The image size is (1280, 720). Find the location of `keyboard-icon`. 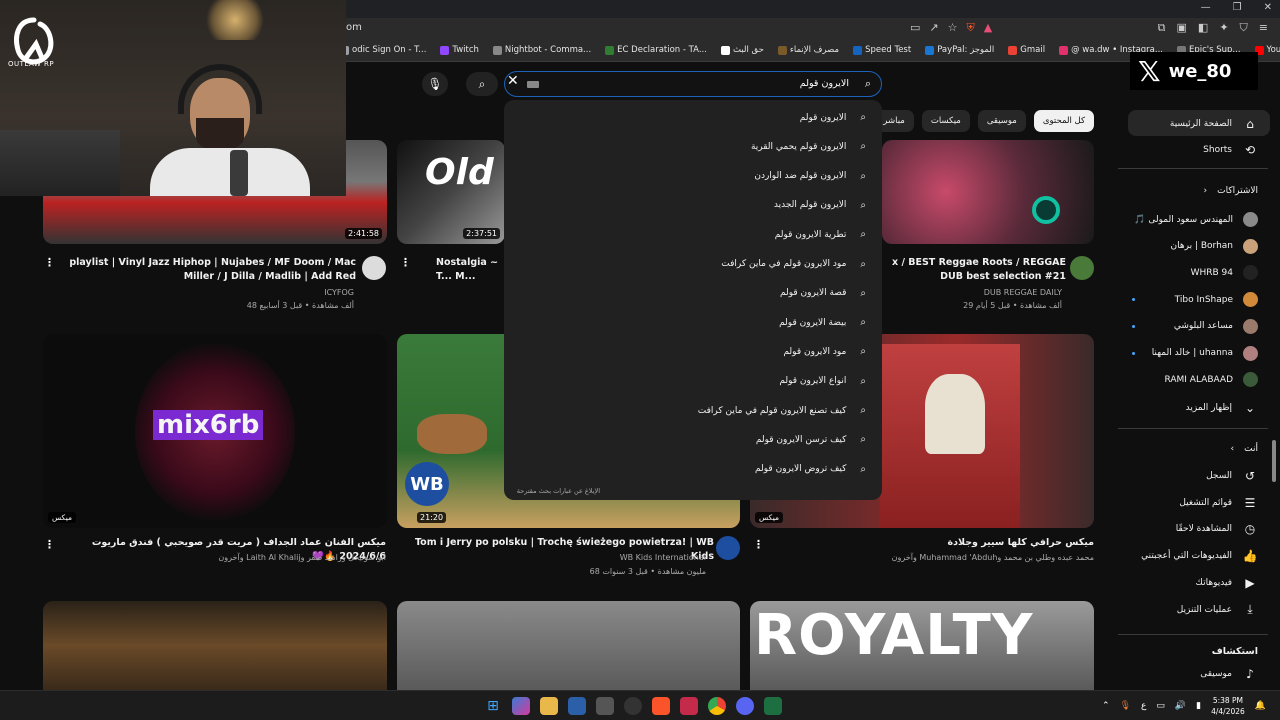

keyboard-icon is located at coordinates (533, 84).